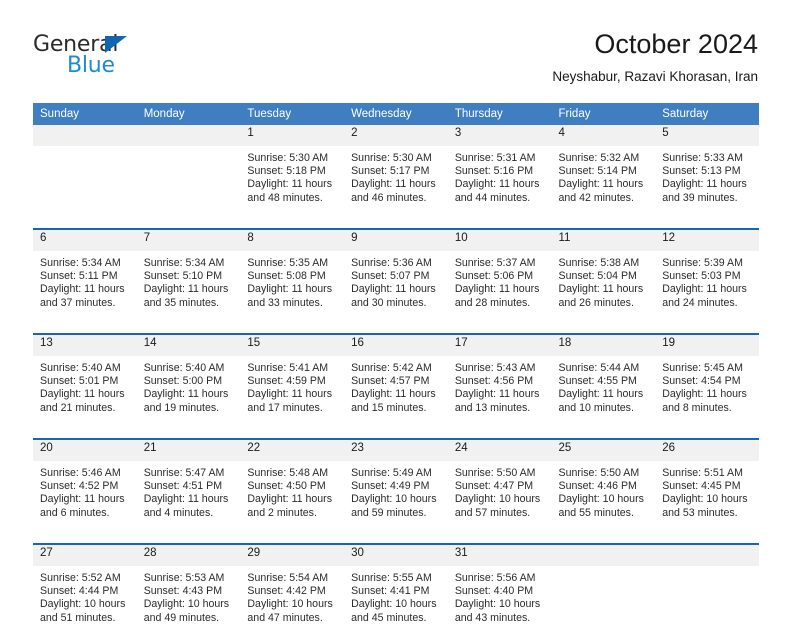 The image size is (792, 638). I want to click on day-detail-line: Sunset: 5:07 PM, so click(390, 276).